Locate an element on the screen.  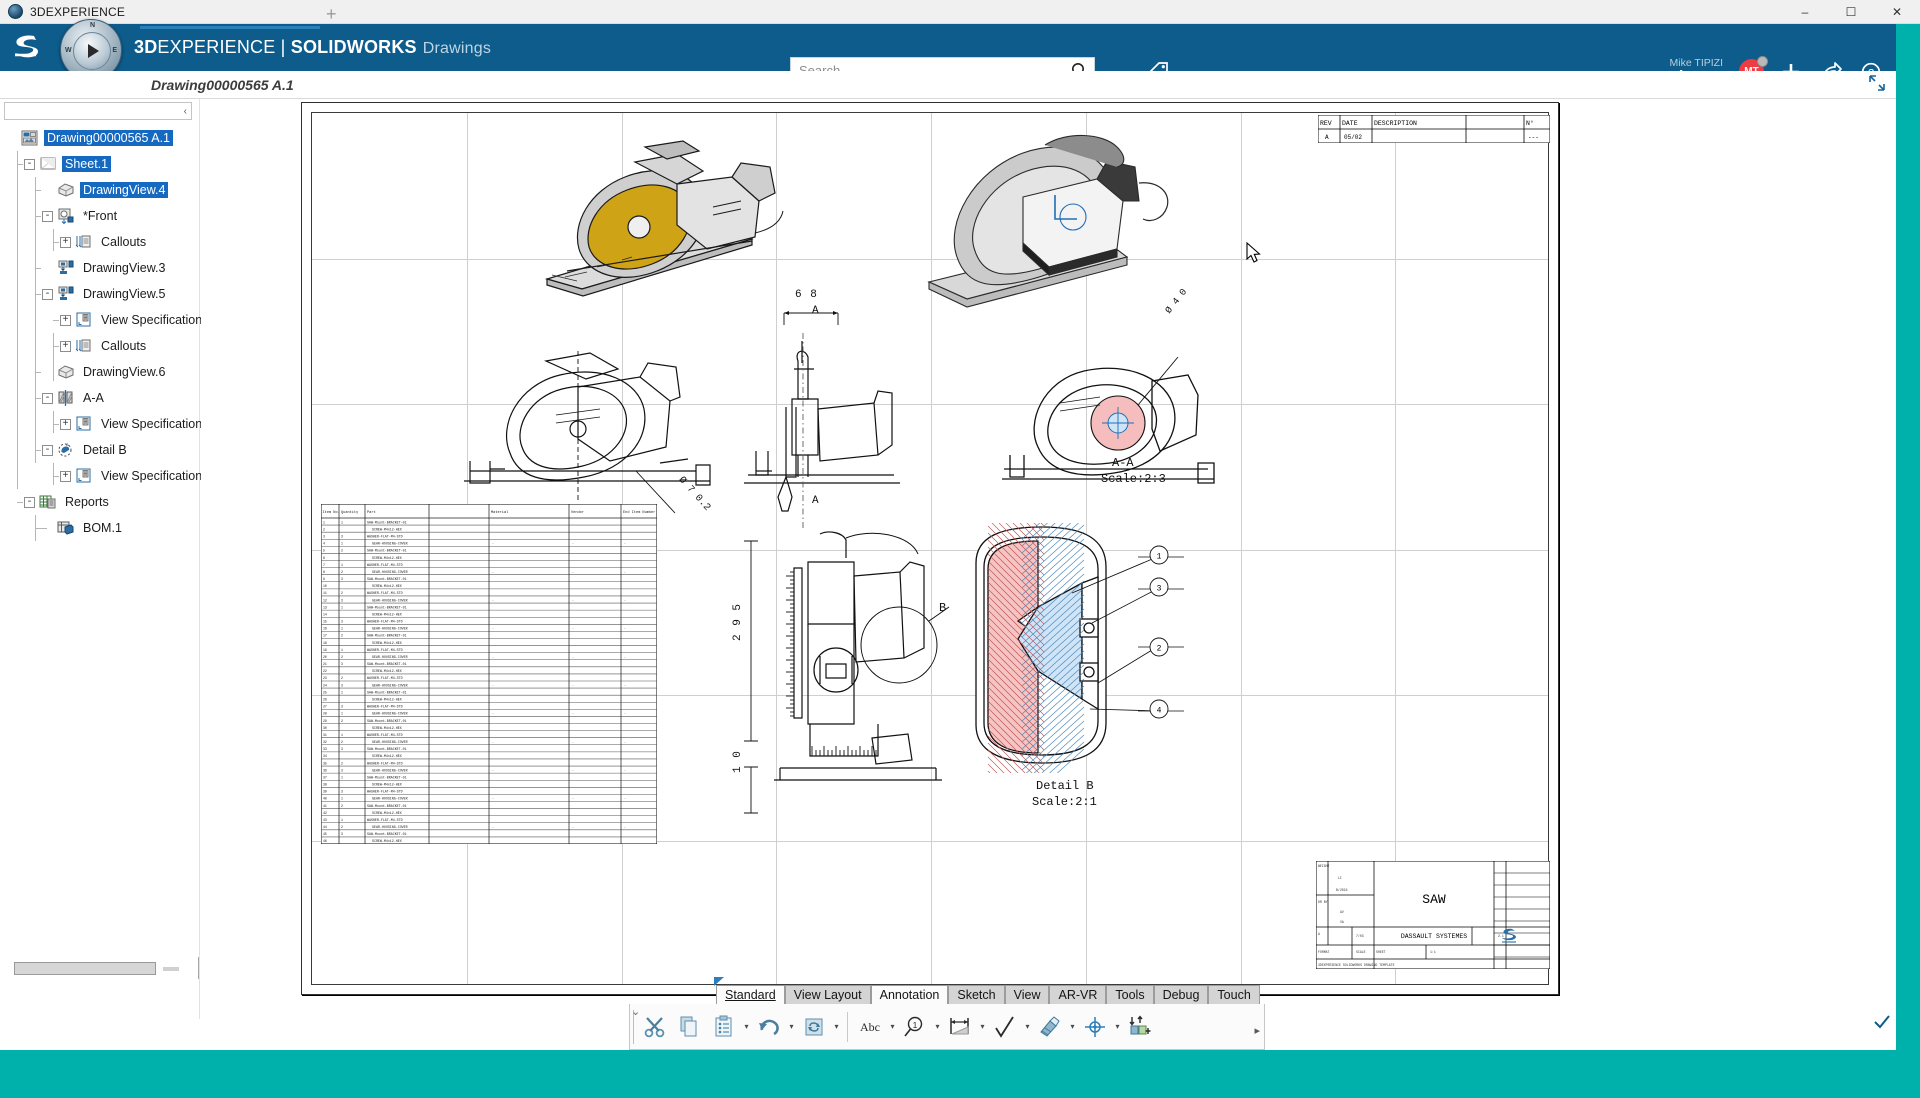
drawing-view-6-isometric-saw-rear is located at coordinates (1049, 227).